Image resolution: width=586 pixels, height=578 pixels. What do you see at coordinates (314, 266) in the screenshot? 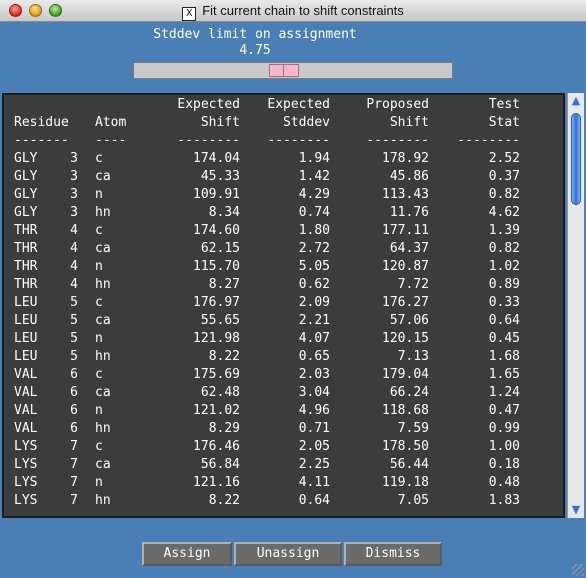
I see `expected-stddev: 5.05` at bounding box center [314, 266].